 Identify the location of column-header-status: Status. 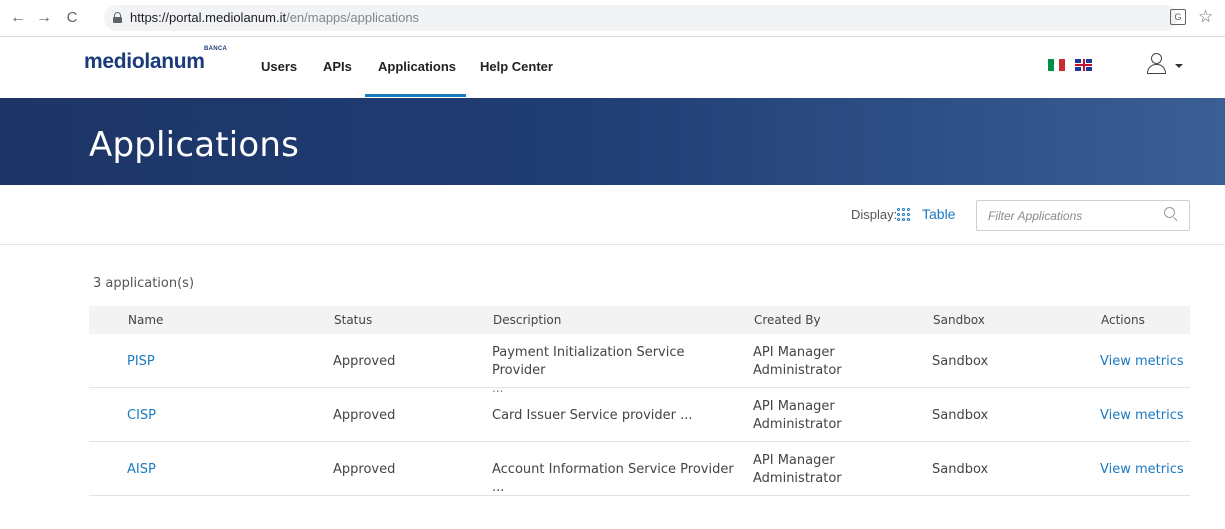
(353, 320).